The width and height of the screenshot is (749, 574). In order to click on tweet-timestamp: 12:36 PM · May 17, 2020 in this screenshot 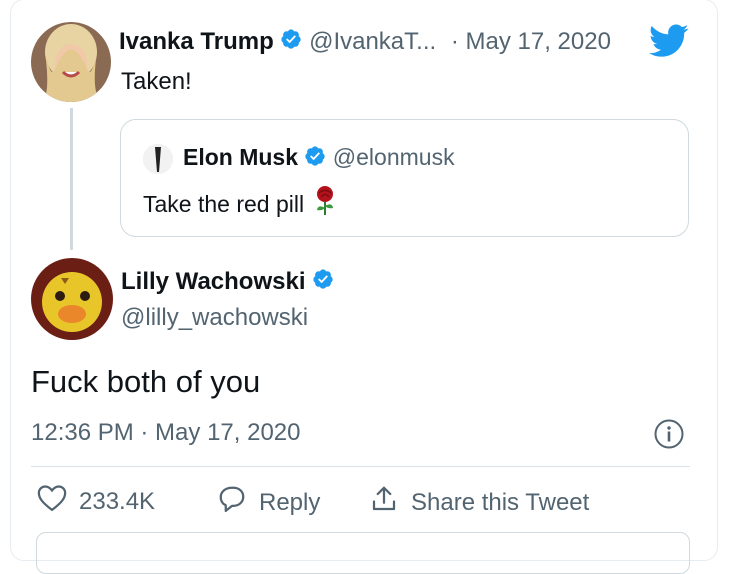, I will do `click(165, 433)`.